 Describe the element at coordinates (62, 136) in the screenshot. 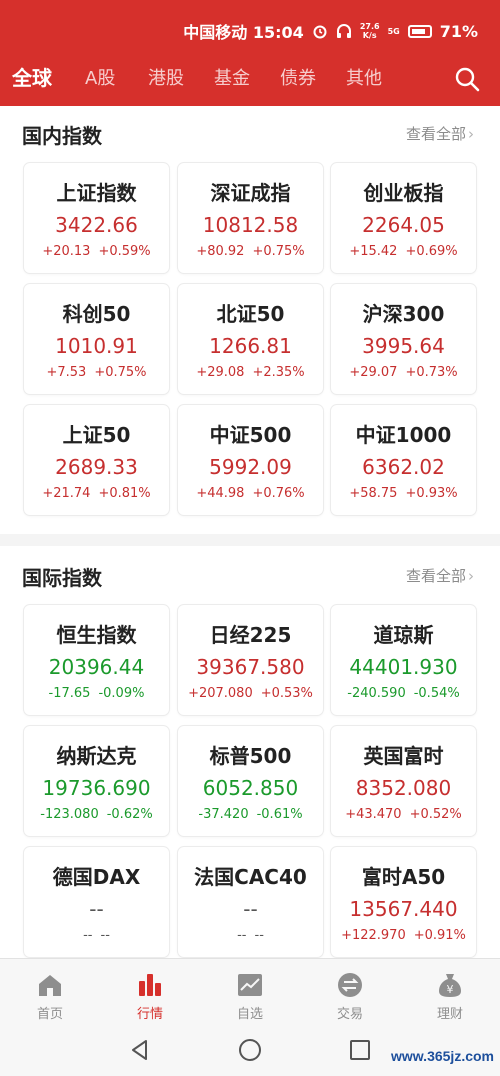

I see `section-title-domestic: 国内指数` at that location.